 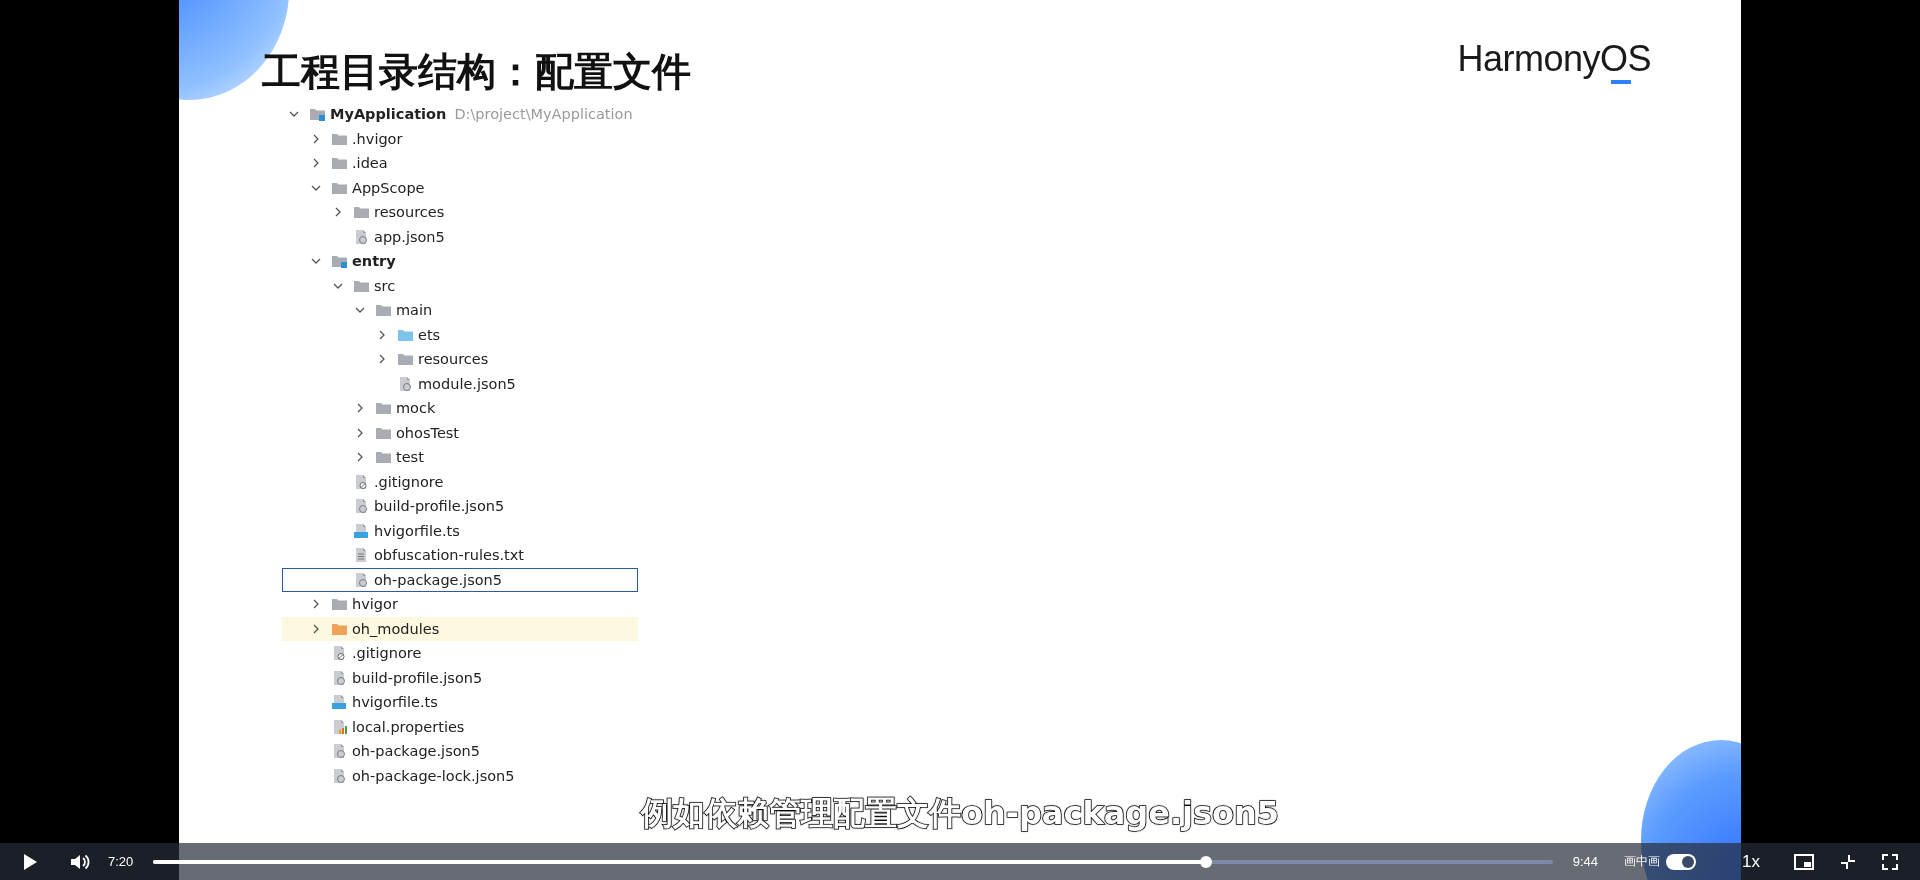 I want to click on tree-item: ets, so click(x=460, y=334).